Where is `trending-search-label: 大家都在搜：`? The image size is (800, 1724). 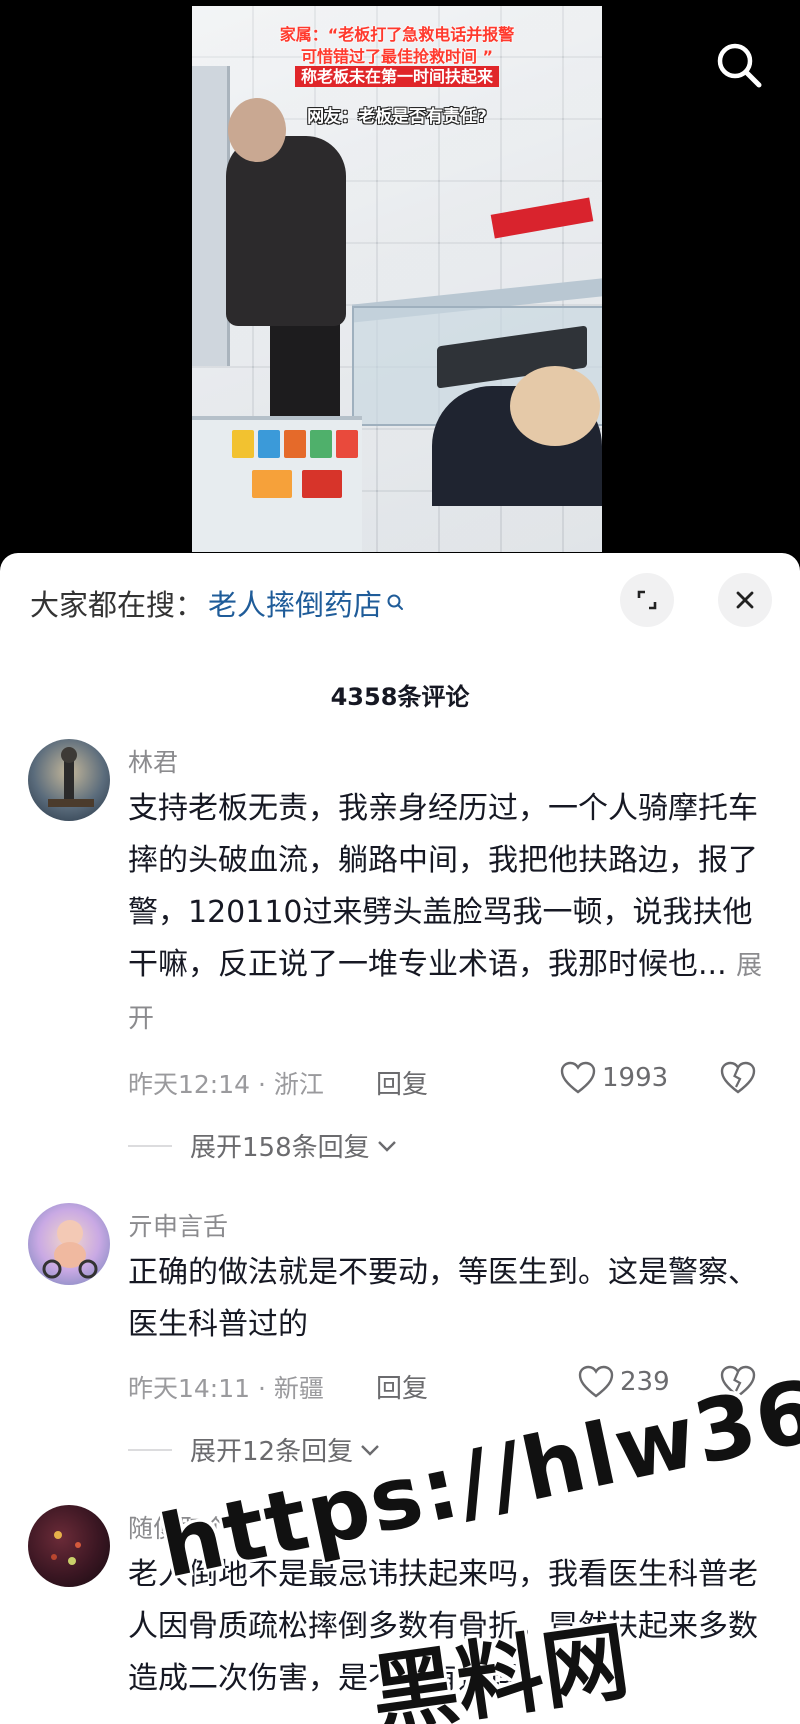 trending-search-label: 大家都在搜： is located at coordinates (117, 605).